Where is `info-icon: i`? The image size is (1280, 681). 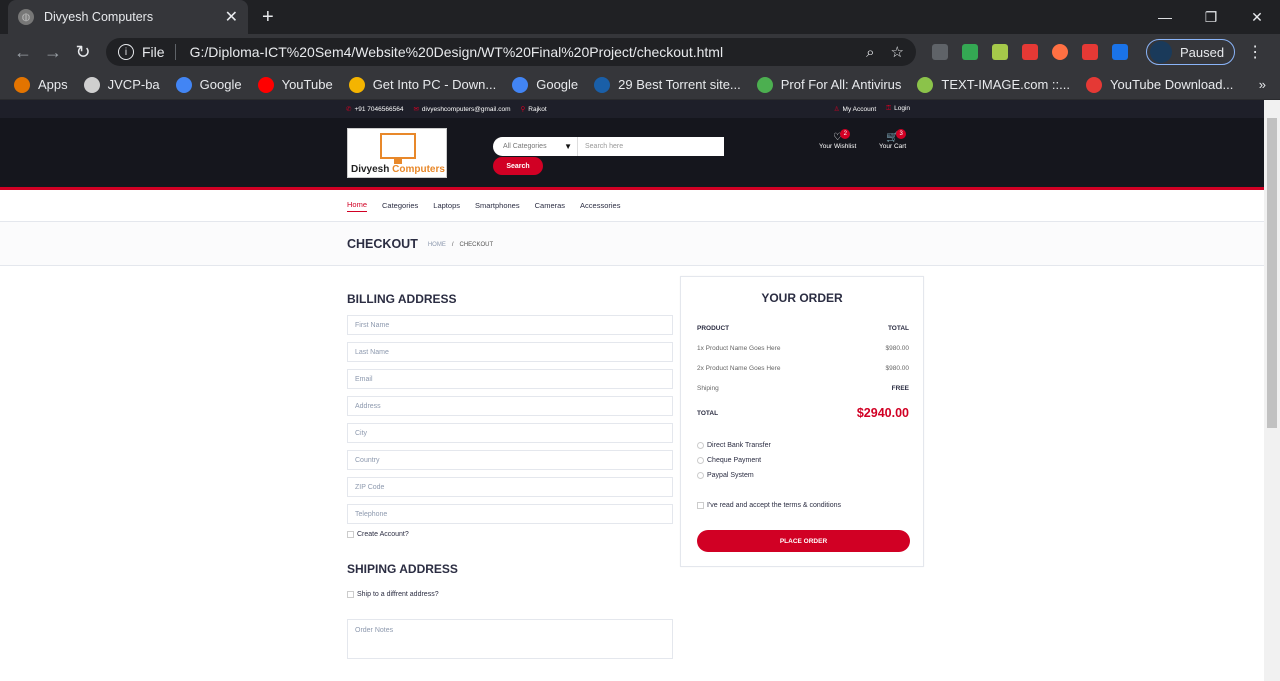
info-icon: i is located at coordinates (126, 52).